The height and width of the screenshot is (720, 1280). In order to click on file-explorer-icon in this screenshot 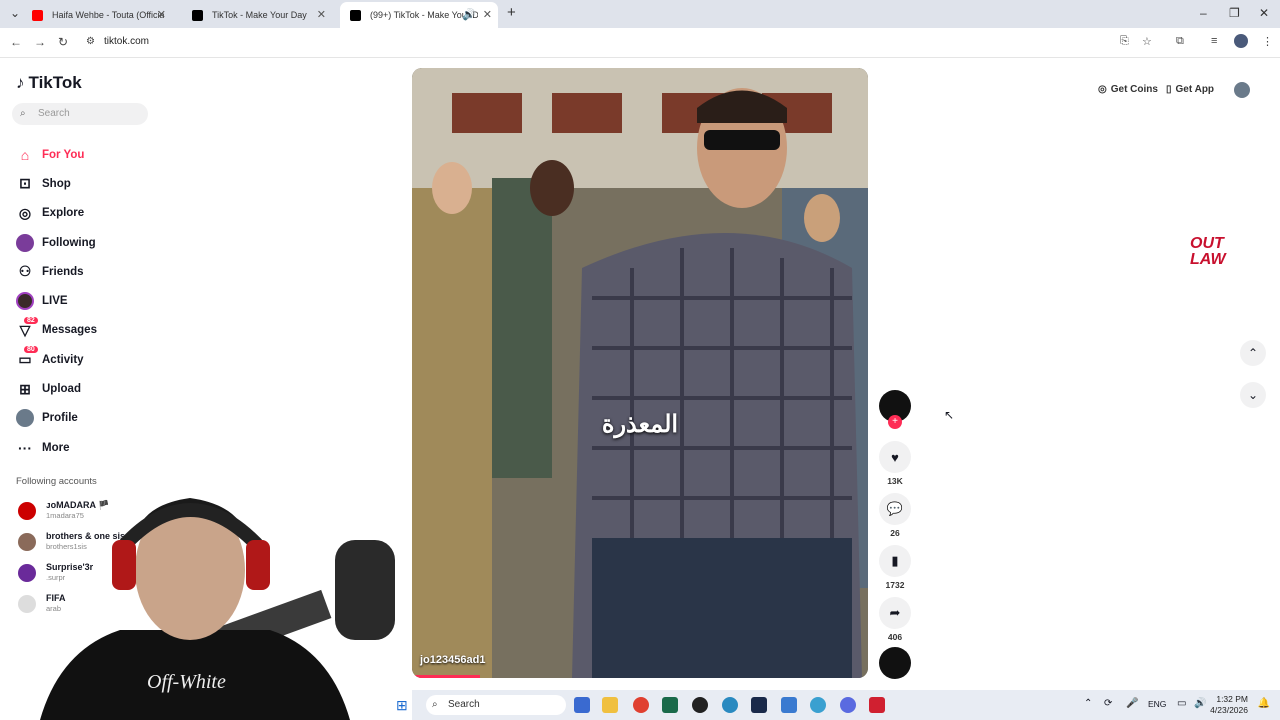, I will do `click(610, 705)`.